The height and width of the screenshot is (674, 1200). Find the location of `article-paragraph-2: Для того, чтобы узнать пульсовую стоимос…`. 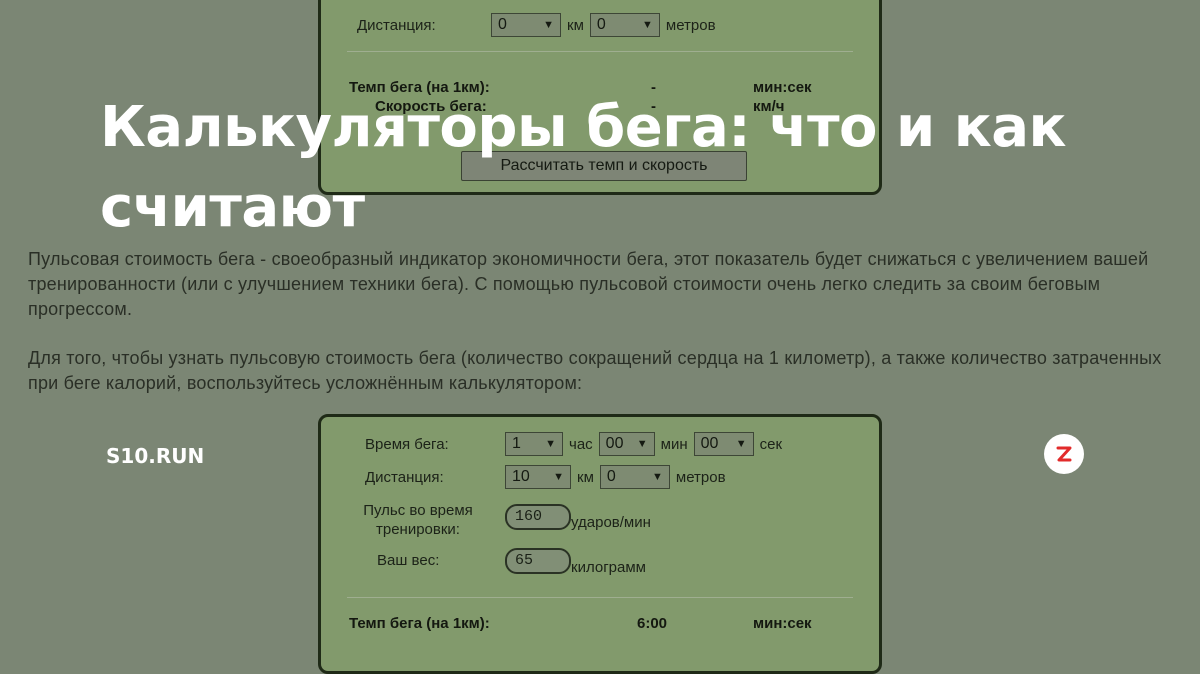

article-paragraph-2: Для того, чтобы узнать пульсовую стоимос… is located at coordinates (595, 370).